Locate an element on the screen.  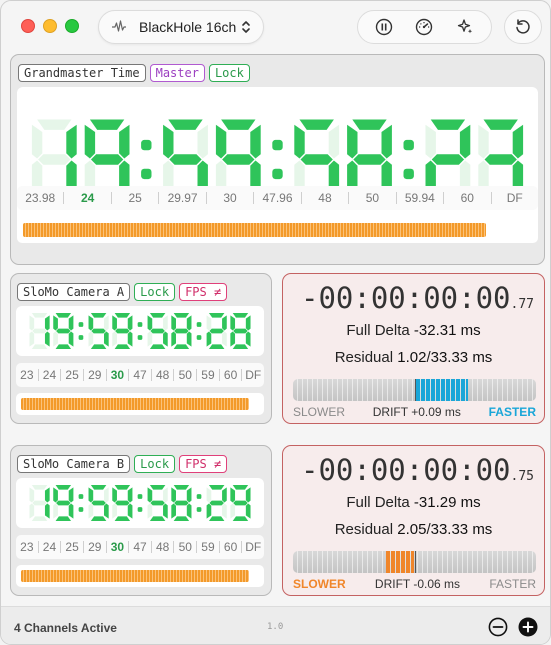
camera-a-title-tag: SloMo Camera A is located at coordinates (74, 292).